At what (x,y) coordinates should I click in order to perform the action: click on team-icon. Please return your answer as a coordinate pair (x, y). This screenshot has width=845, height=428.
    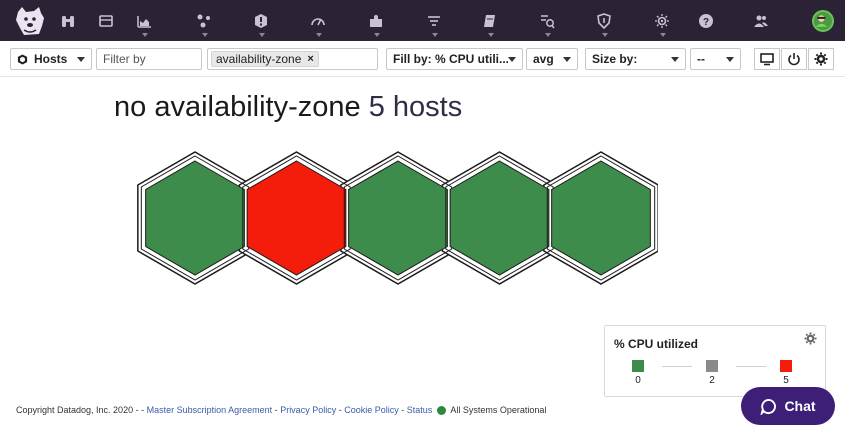
    Looking at the image, I should click on (761, 21).